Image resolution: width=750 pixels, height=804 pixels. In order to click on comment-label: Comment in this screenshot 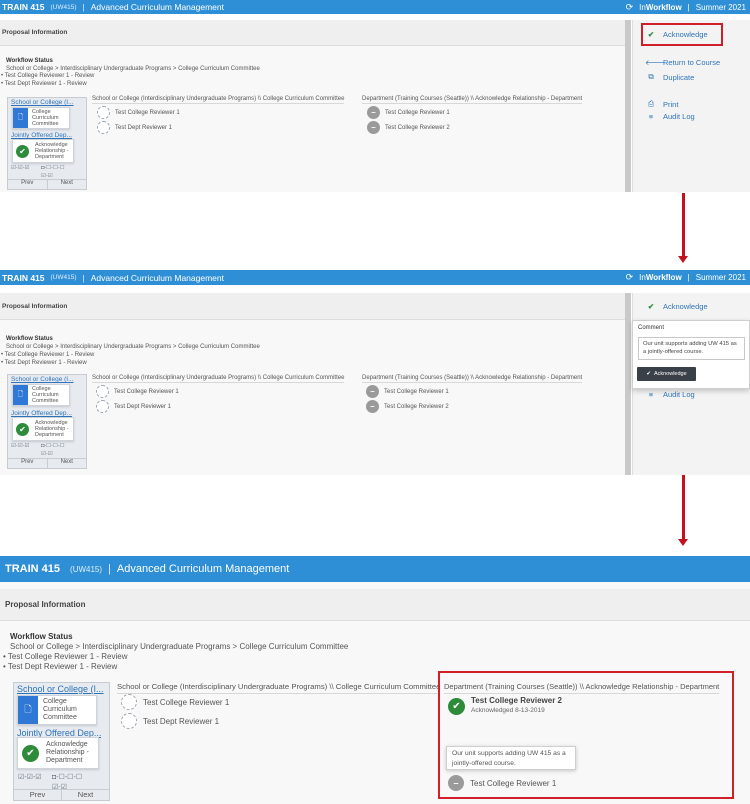, I will do `click(651, 328)`.